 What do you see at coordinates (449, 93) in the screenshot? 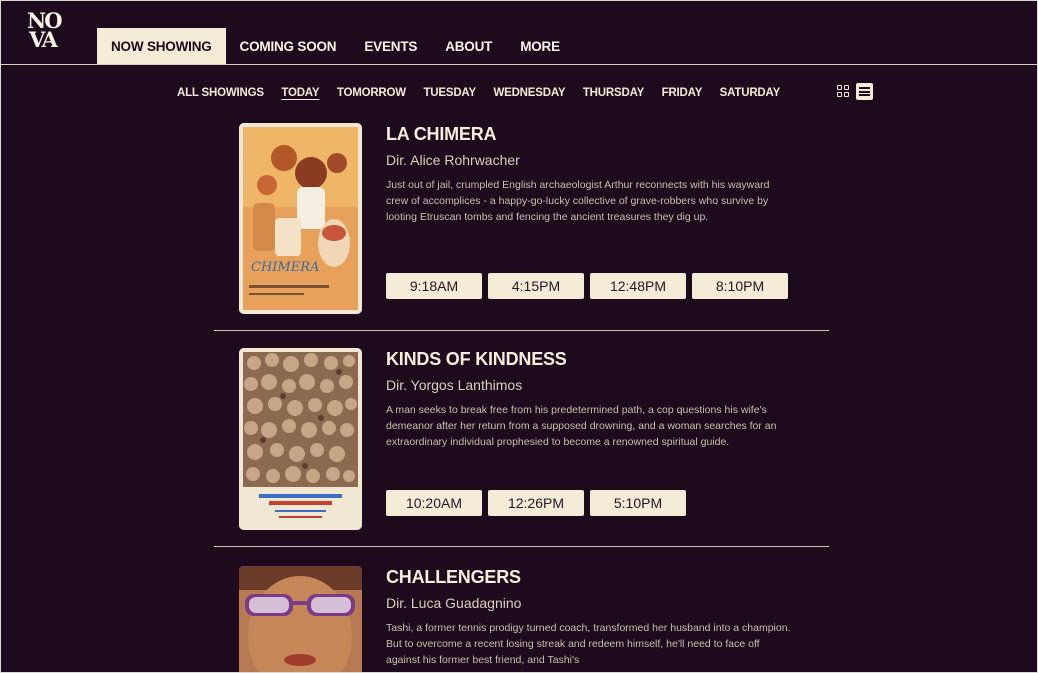
I see `day-tuesday: TUESDAY` at bounding box center [449, 93].